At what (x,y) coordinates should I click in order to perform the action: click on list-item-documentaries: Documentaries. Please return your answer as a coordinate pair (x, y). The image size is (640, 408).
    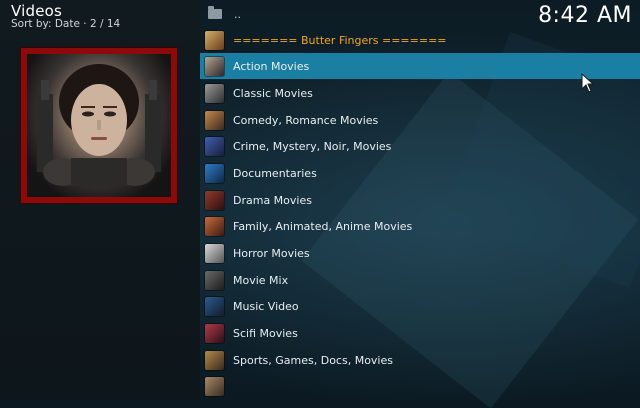
    Looking at the image, I should click on (420, 173).